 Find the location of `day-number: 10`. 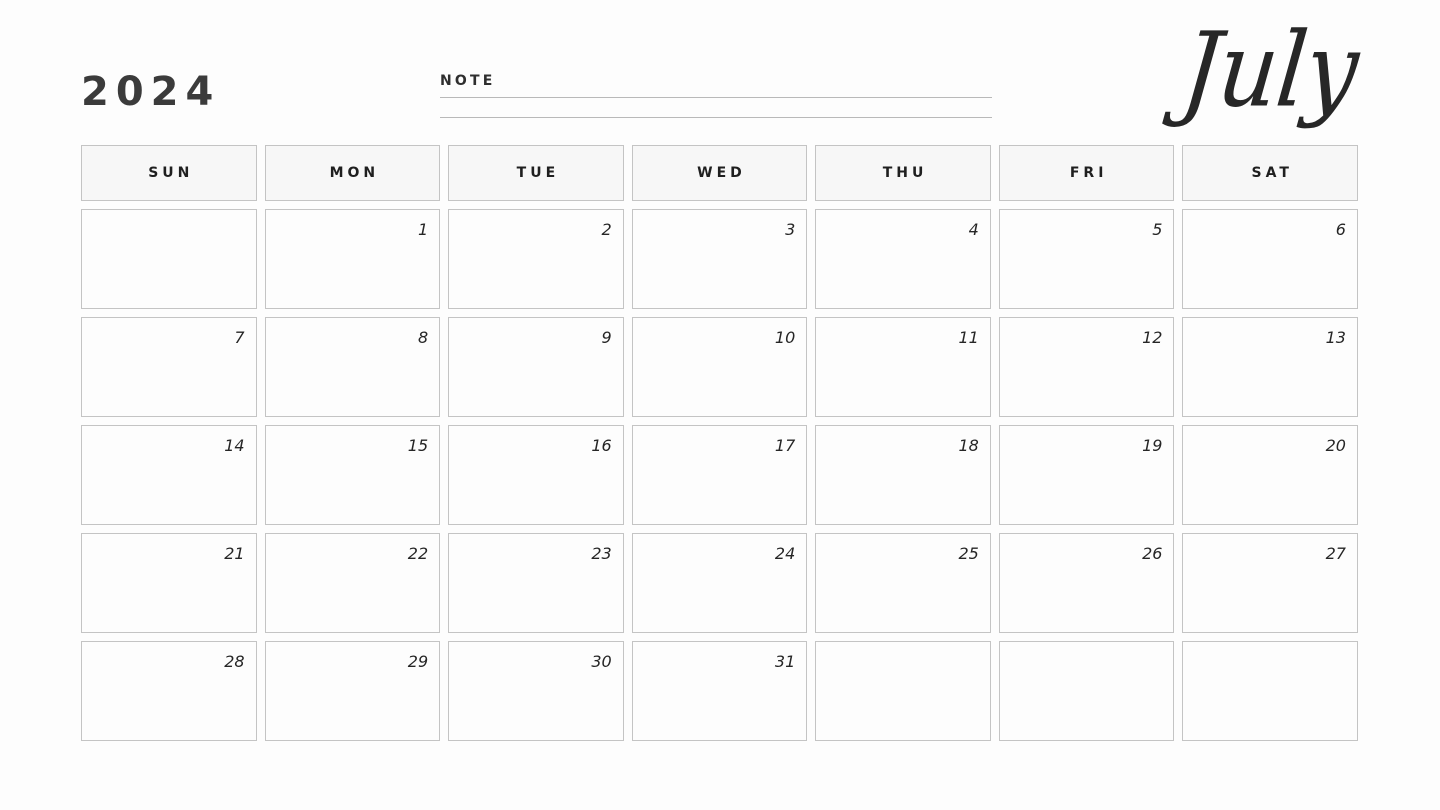

day-number: 10 is located at coordinates (785, 337).